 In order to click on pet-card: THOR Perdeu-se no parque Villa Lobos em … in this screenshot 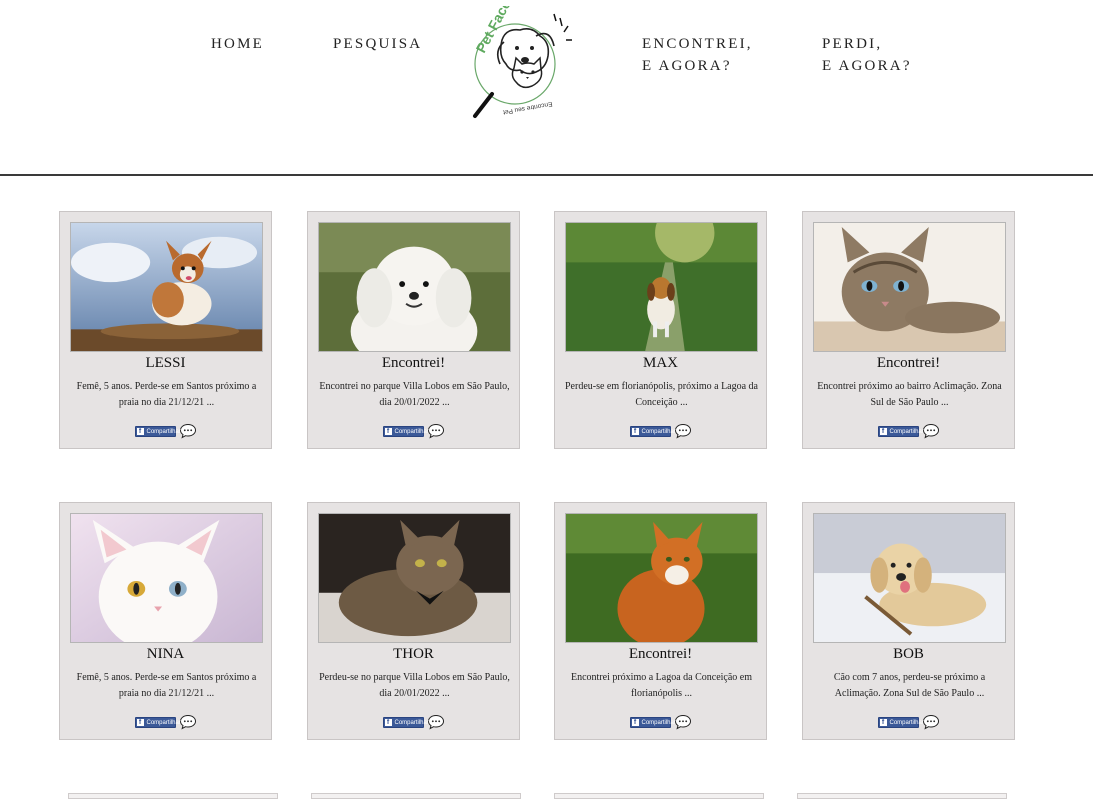, I will do `click(413, 621)`.